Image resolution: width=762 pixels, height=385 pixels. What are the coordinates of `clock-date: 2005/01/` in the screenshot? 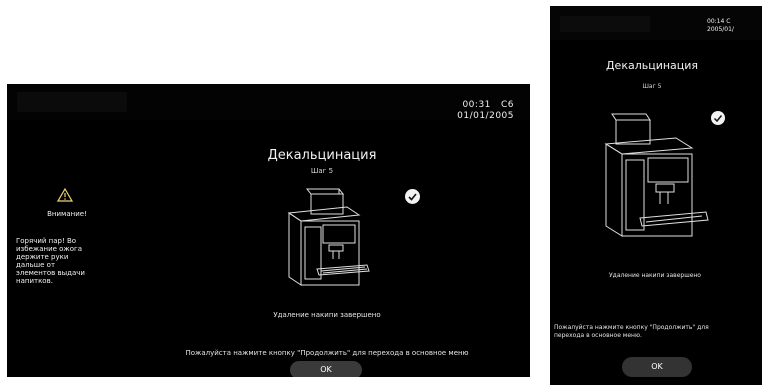 It's located at (720, 29).